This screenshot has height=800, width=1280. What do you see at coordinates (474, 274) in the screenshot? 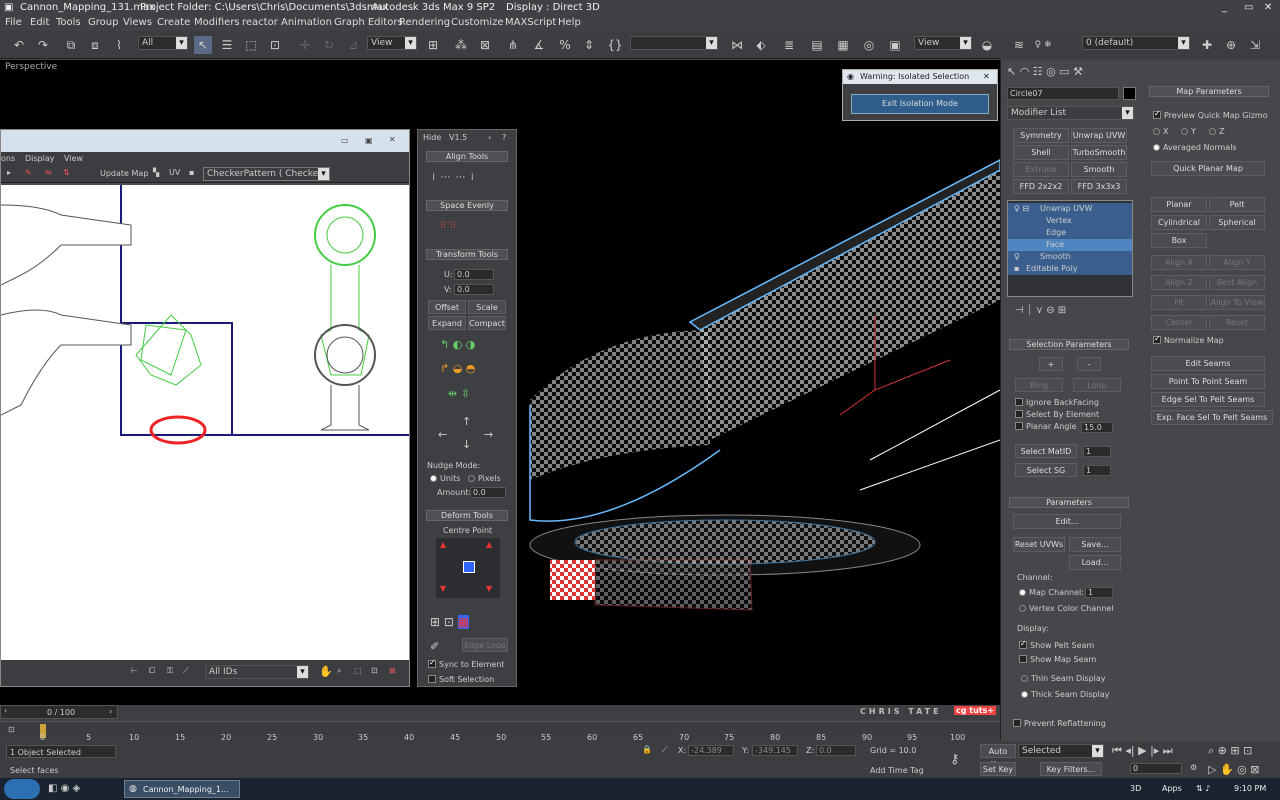
I see `u-spinner: 0.0` at bounding box center [474, 274].